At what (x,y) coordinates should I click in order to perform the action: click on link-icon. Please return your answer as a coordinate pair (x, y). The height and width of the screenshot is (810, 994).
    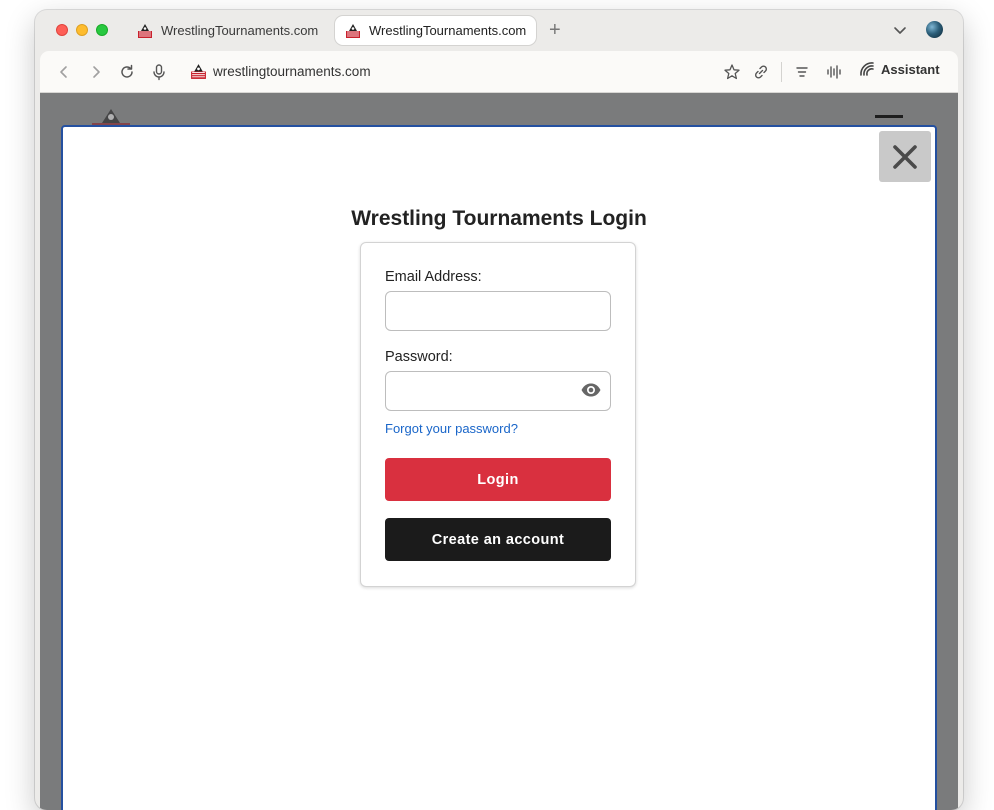
    Looking at the image, I should click on (761, 72).